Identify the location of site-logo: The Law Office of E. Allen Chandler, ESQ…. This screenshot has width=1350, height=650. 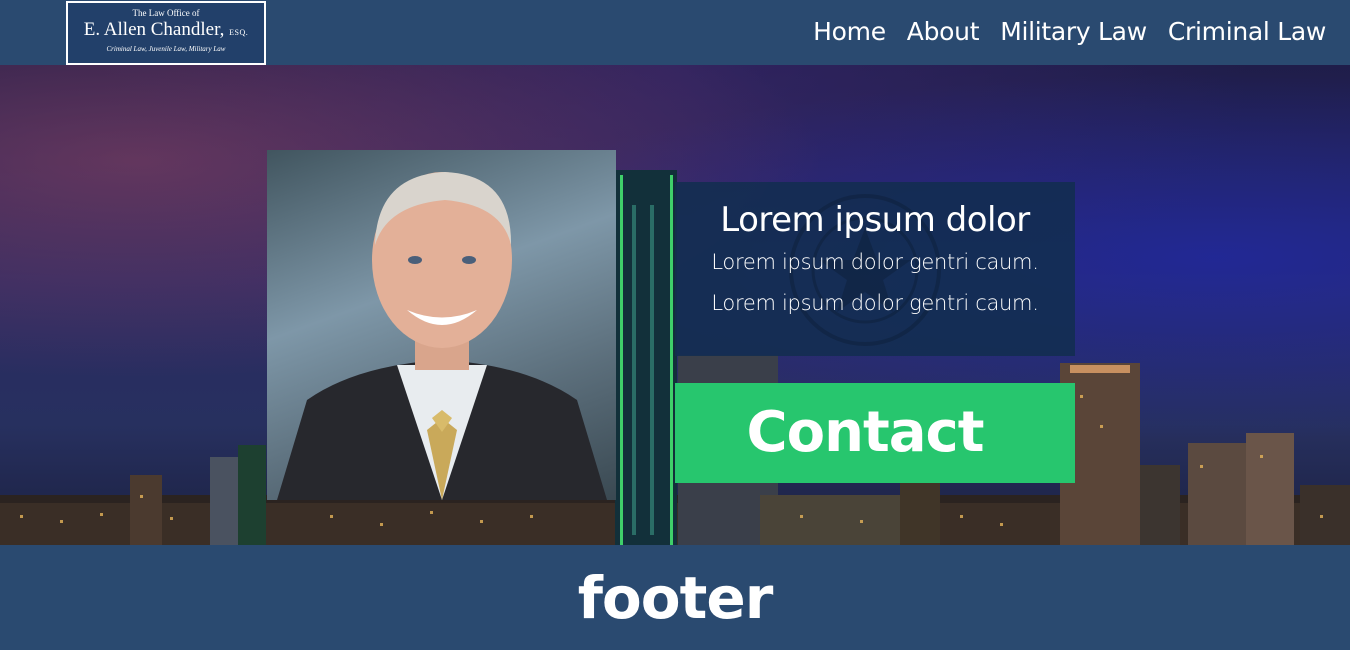
(166, 33).